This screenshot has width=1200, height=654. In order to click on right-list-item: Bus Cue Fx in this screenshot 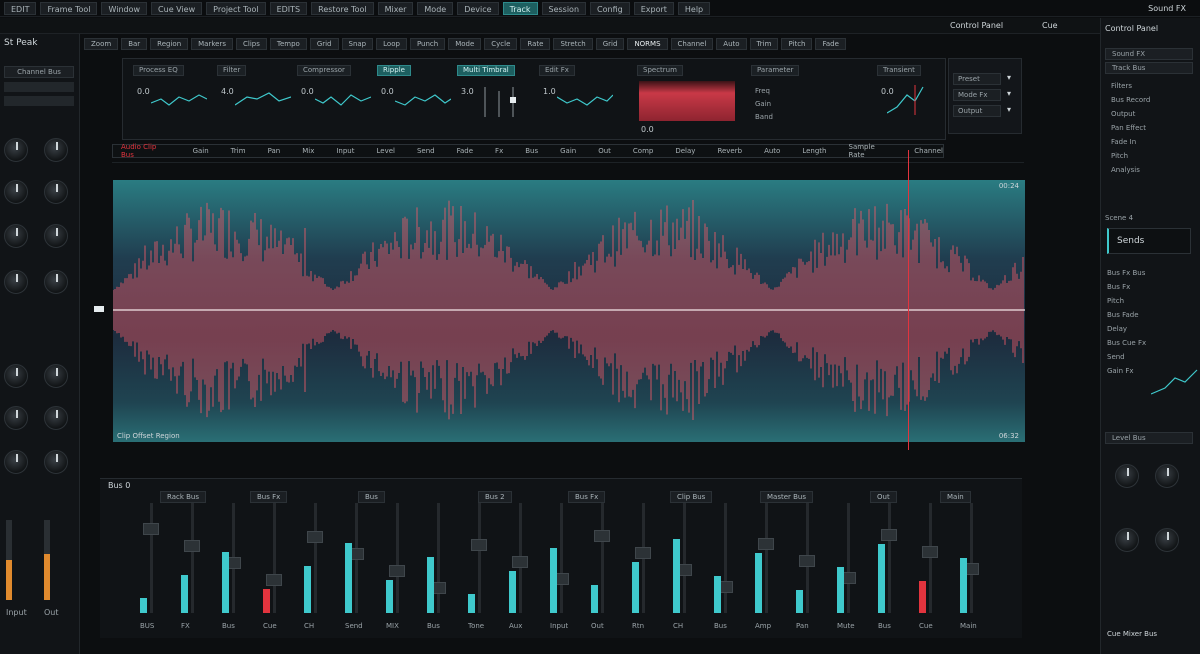, I will do `click(1126, 343)`.